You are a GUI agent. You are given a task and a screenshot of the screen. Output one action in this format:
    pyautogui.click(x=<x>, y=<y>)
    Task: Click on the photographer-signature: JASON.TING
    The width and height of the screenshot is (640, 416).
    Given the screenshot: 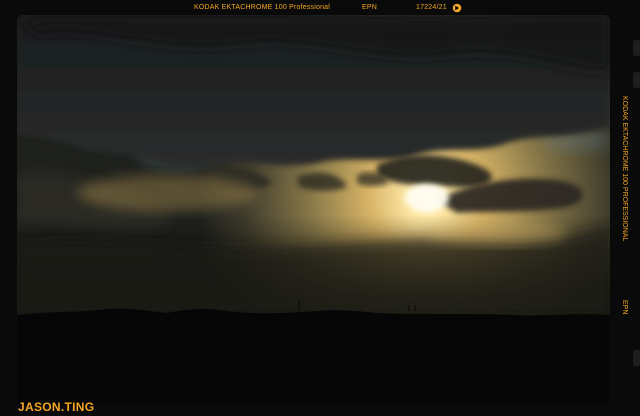 What is the action you would take?
    pyautogui.click(x=56, y=407)
    